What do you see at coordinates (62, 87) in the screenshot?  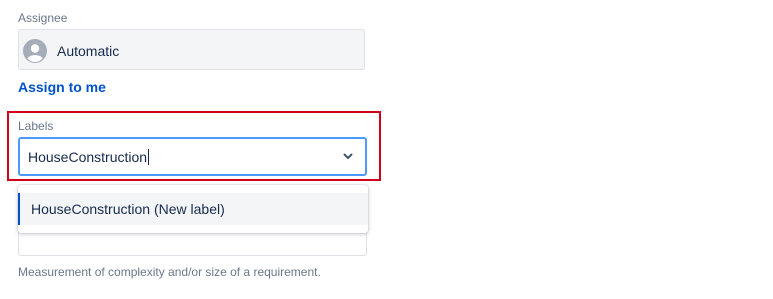 I see `assign-to-me-link: Assign to me` at bounding box center [62, 87].